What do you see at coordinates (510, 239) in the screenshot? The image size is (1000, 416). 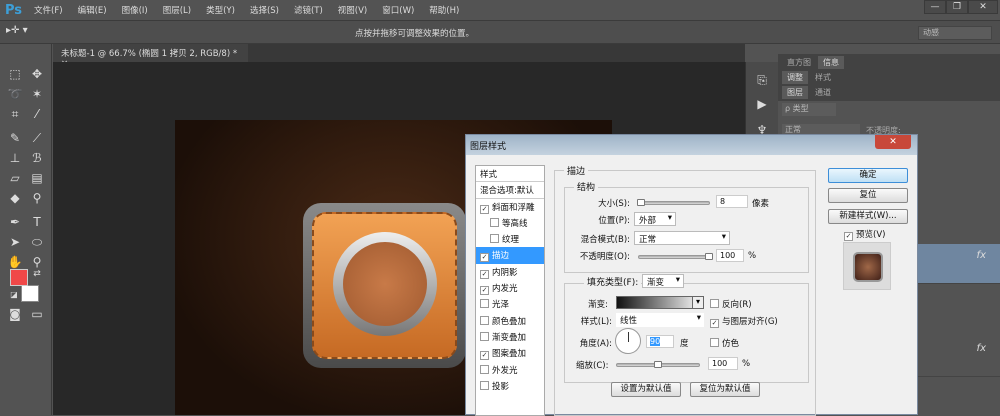 I see `style-item: 纹理` at bounding box center [510, 239].